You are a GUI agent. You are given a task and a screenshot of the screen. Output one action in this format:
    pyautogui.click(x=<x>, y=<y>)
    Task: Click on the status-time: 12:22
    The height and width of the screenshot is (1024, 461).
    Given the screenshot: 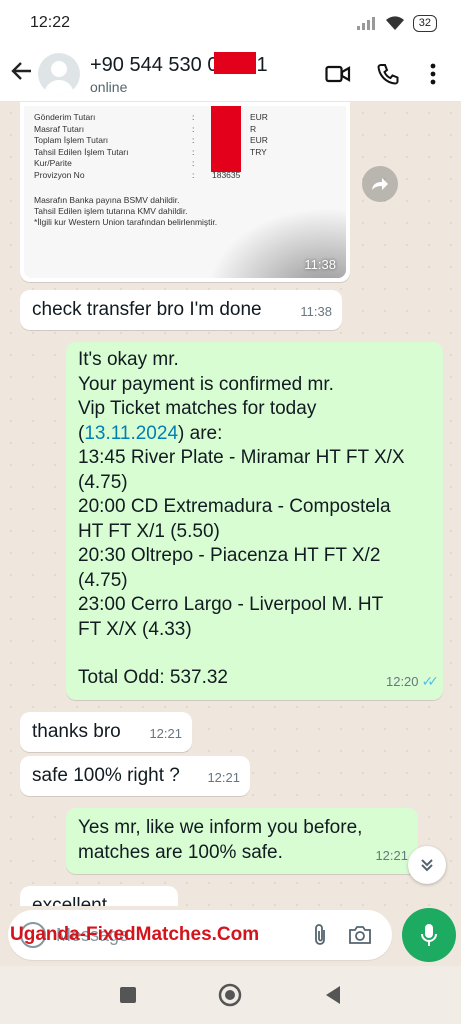 What is the action you would take?
    pyautogui.click(x=50, y=22)
    